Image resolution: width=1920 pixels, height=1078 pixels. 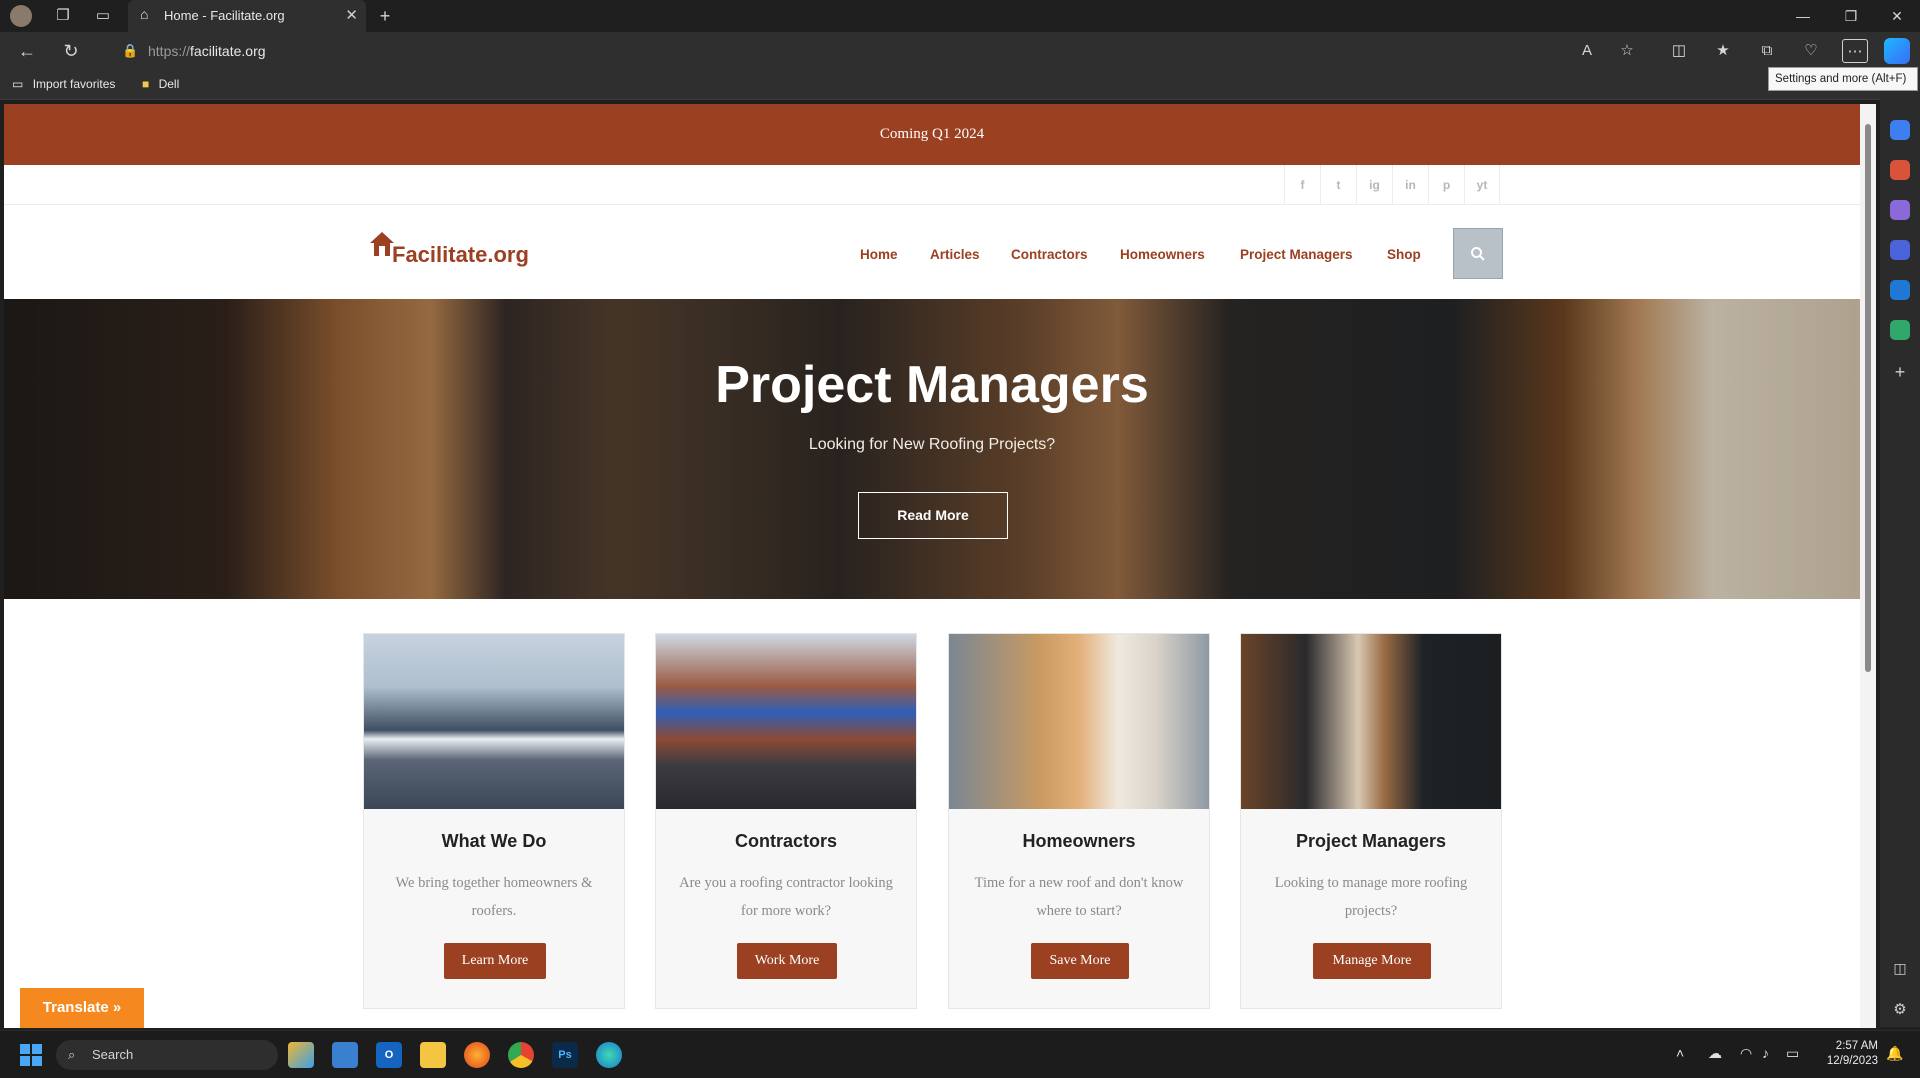 What do you see at coordinates (1371, 897) in the screenshot?
I see `card-description: Looking to manage more roofing projects?` at bounding box center [1371, 897].